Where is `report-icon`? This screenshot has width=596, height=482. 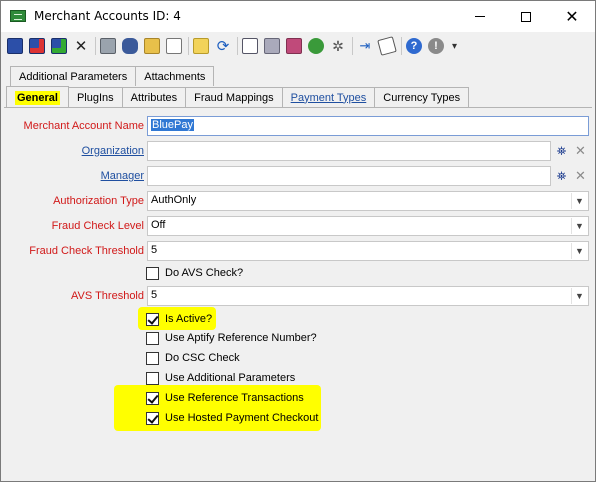 report-icon is located at coordinates (174, 46).